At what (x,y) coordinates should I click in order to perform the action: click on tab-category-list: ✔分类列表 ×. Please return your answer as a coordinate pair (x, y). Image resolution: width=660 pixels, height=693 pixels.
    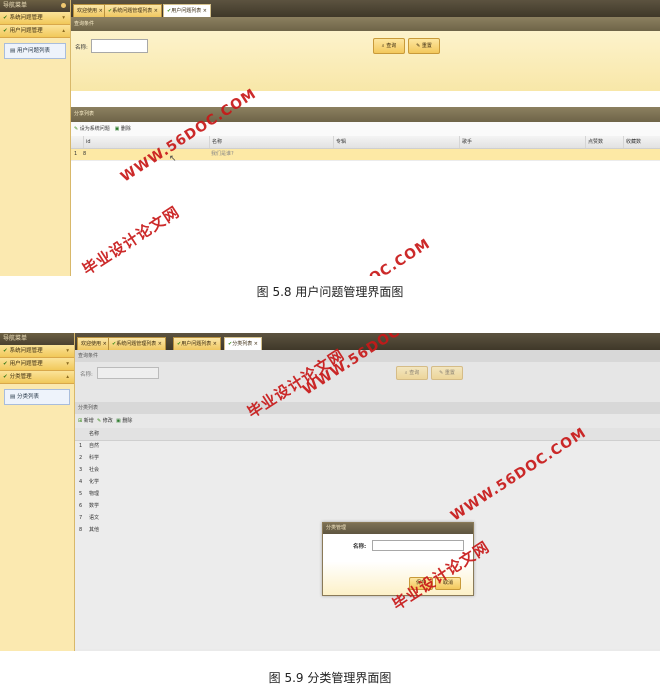
    Looking at the image, I should click on (243, 343).